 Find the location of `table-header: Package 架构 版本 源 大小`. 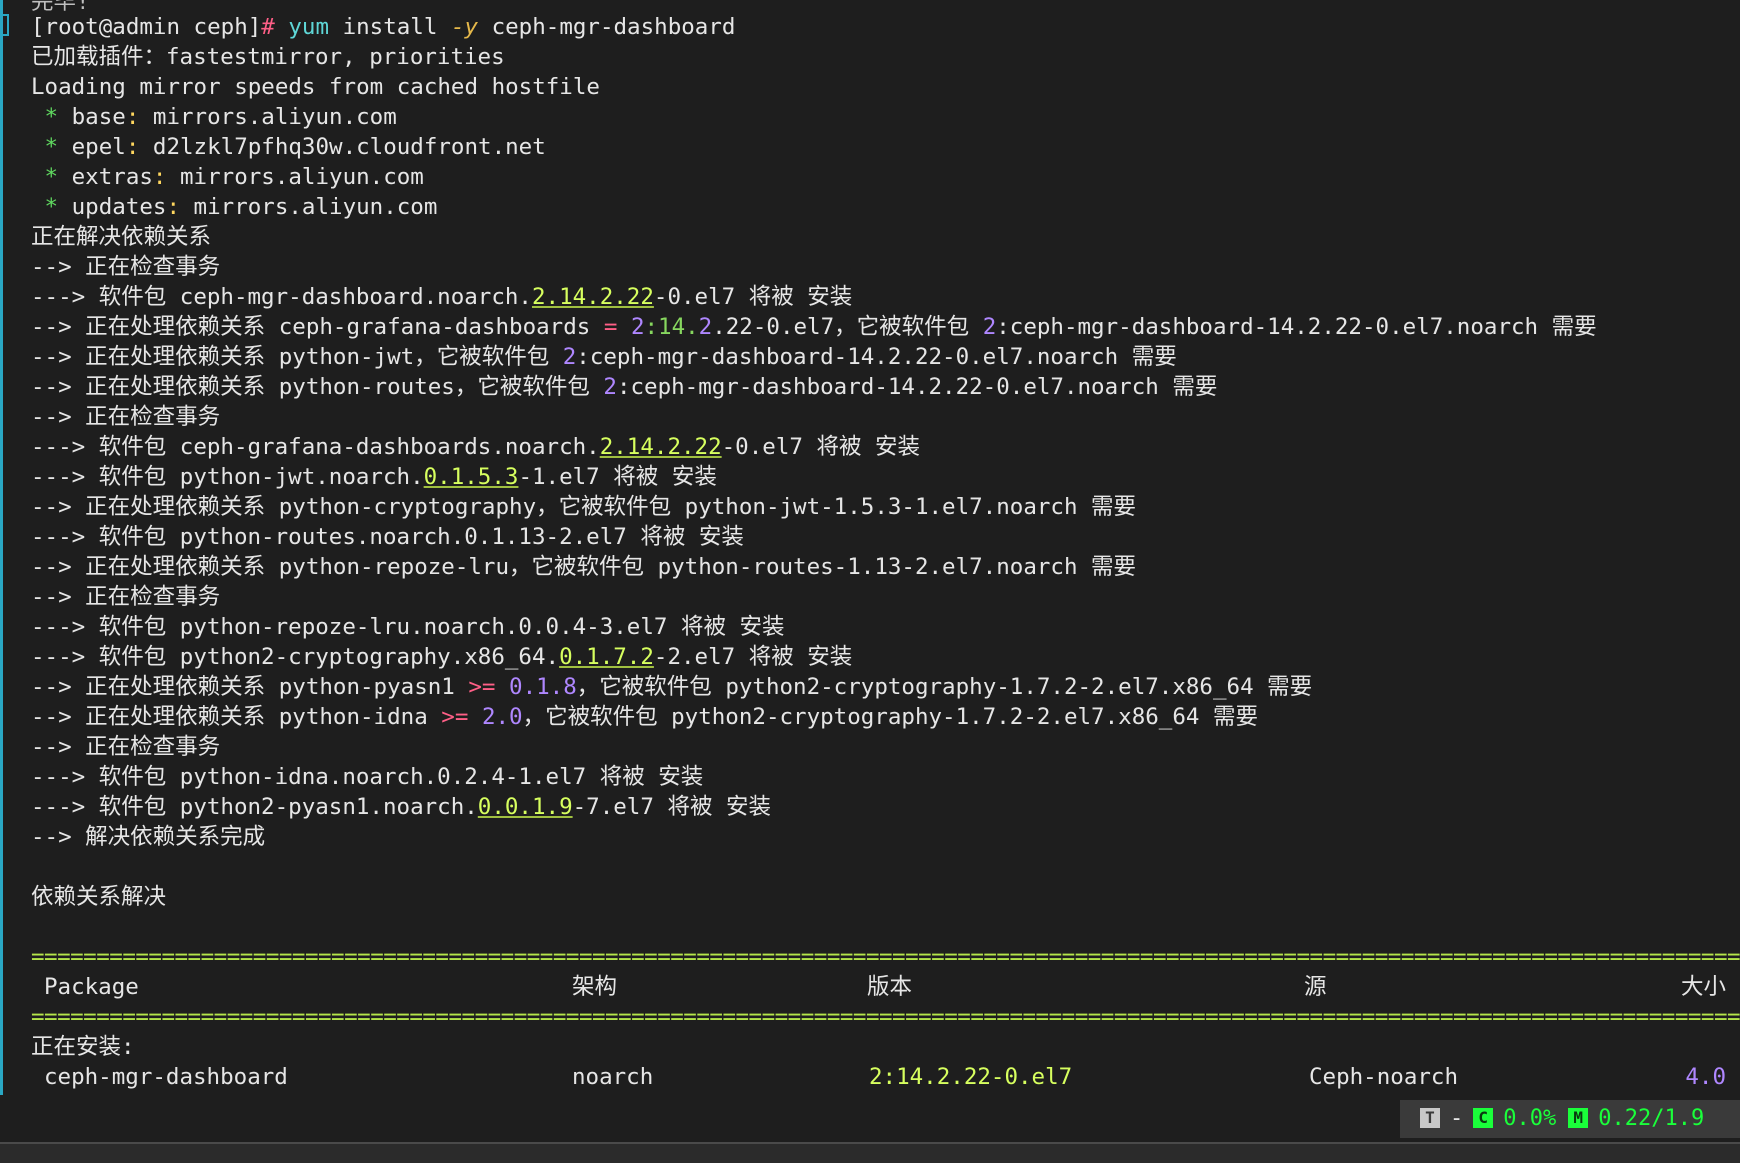

table-header: Package 架构 版本 源 大小 is located at coordinates (885, 987).